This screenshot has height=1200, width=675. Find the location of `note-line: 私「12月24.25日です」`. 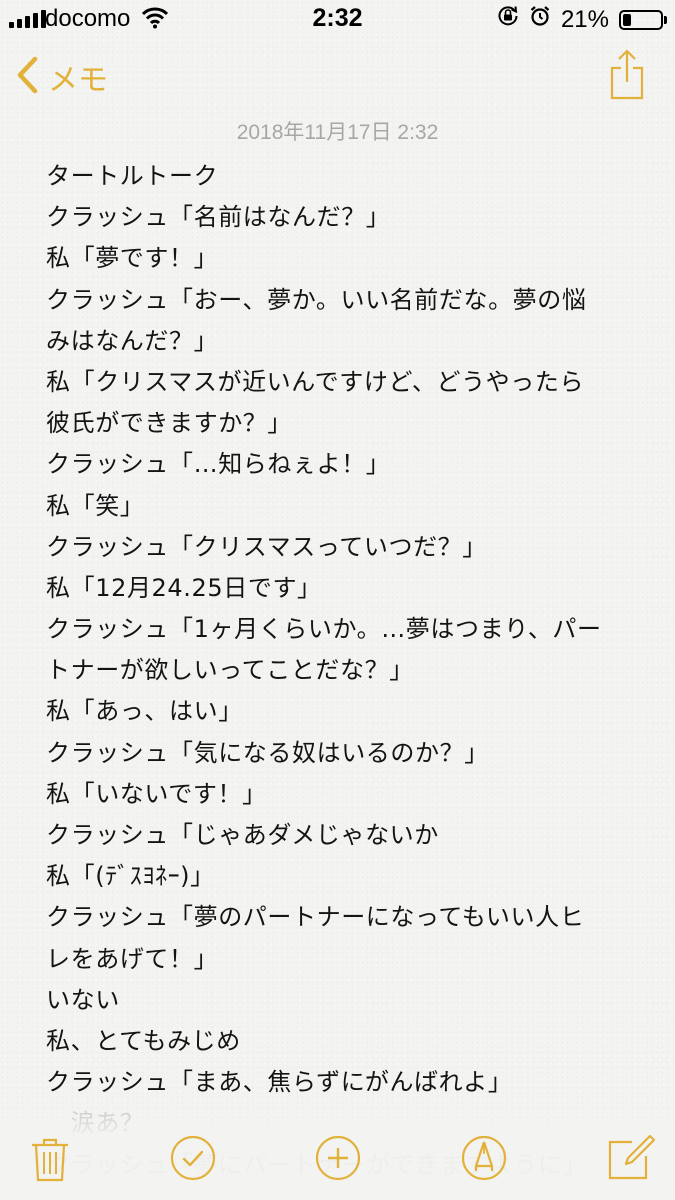

note-line: 私「12月24.25日です」 is located at coordinates (184, 587).